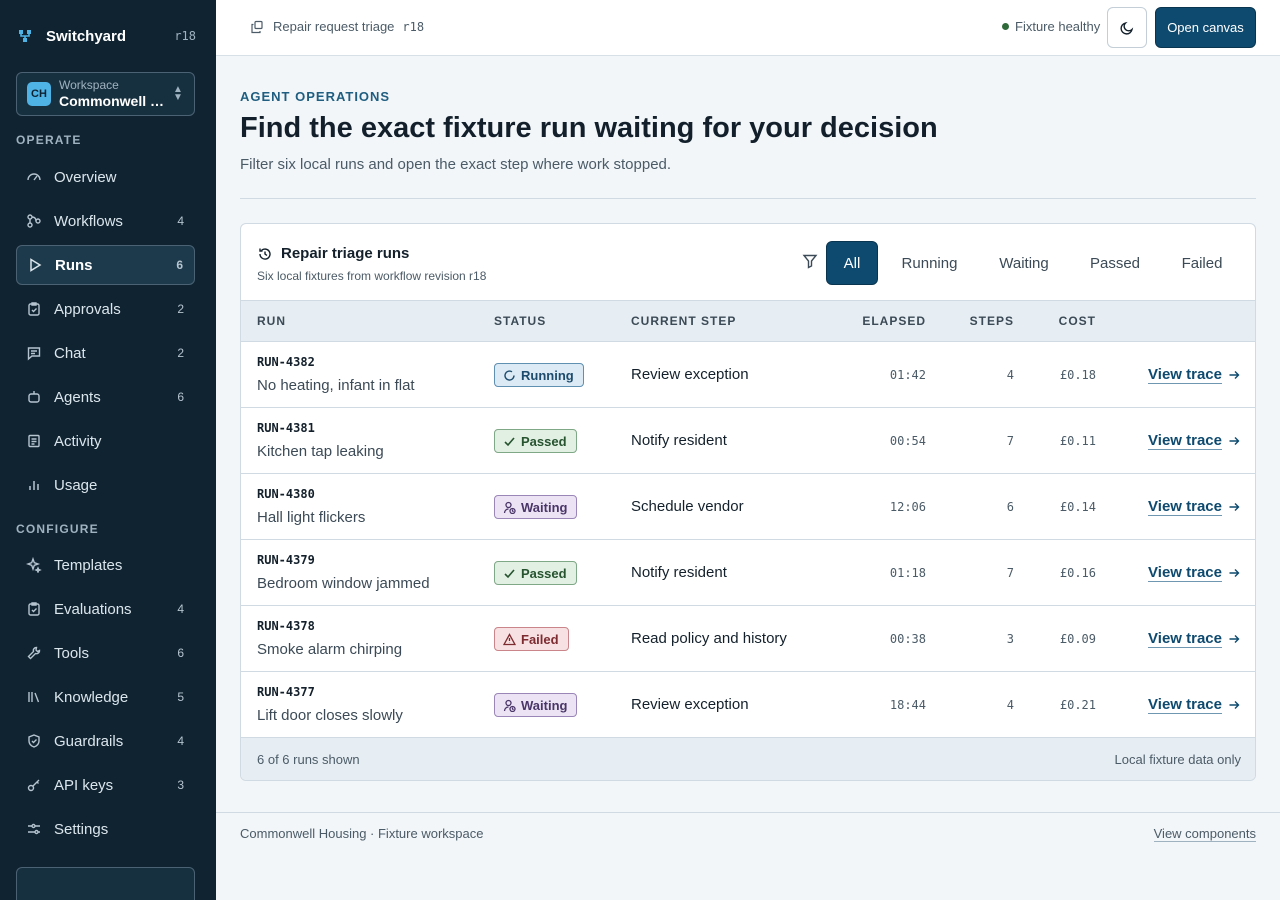  Describe the element at coordinates (1204, 834) in the screenshot. I see `view-components-link: View components` at that location.